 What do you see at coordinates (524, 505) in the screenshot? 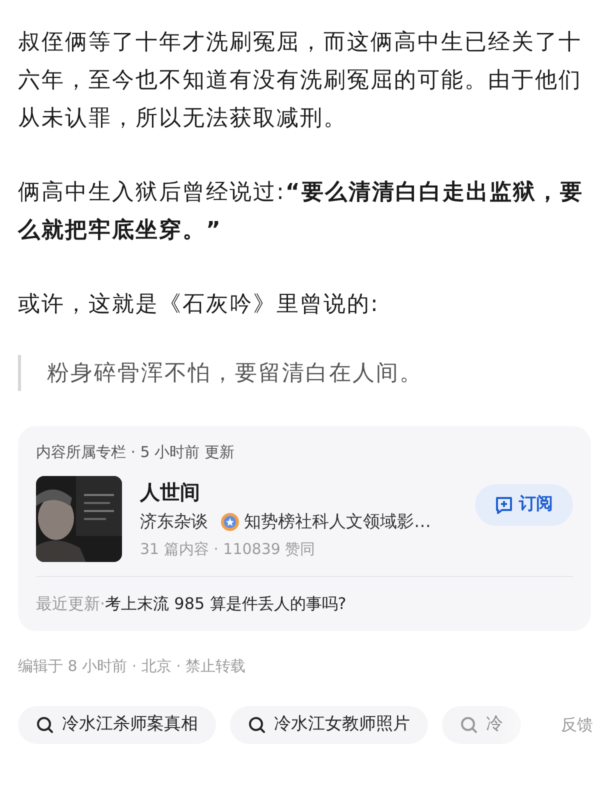
I see `subscribe-button: 订阅` at bounding box center [524, 505].